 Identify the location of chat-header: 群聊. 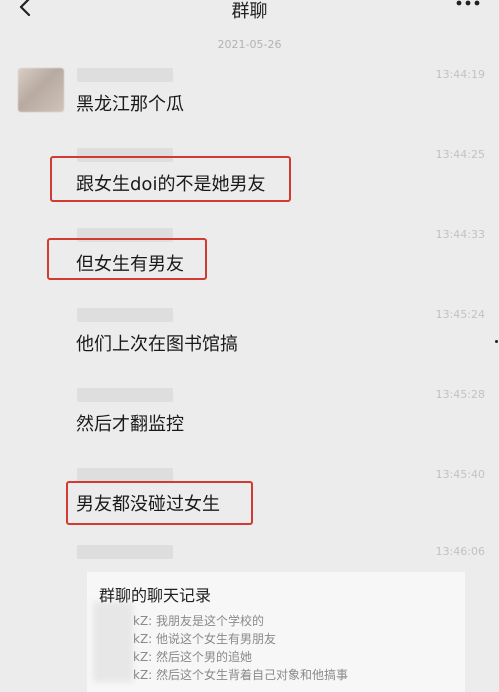
(249, 12).